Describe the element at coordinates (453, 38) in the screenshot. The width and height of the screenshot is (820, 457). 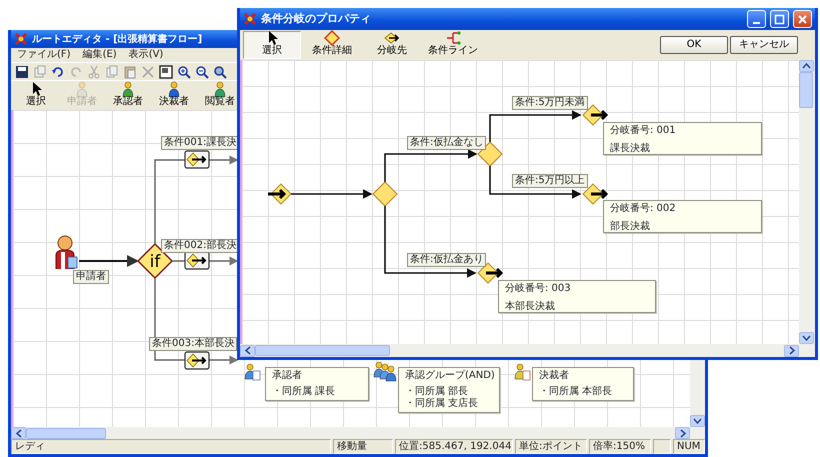
I see `branch-line-icon` at that location.